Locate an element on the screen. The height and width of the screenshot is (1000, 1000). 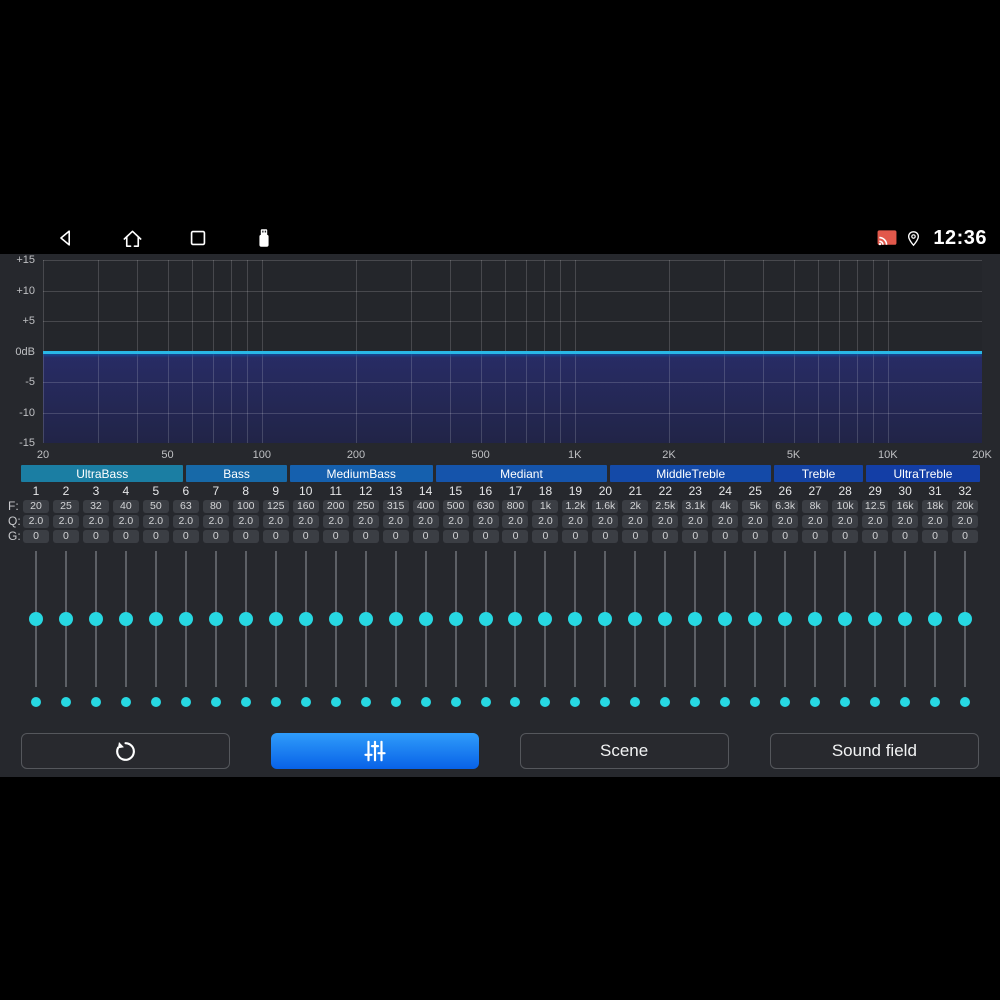
recents-icon is located at coordinates (198, 238).